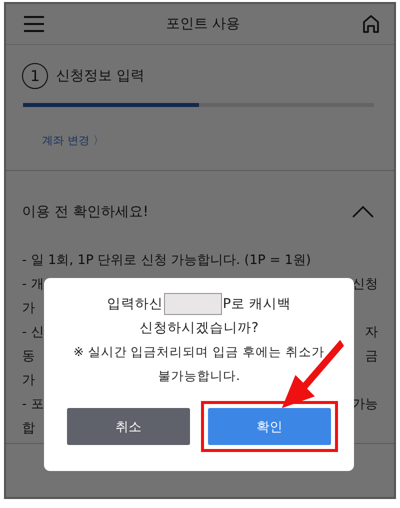  Describe the element at coordinates (35, 76) in the screenshot. I see `step-number: 1` at that location.